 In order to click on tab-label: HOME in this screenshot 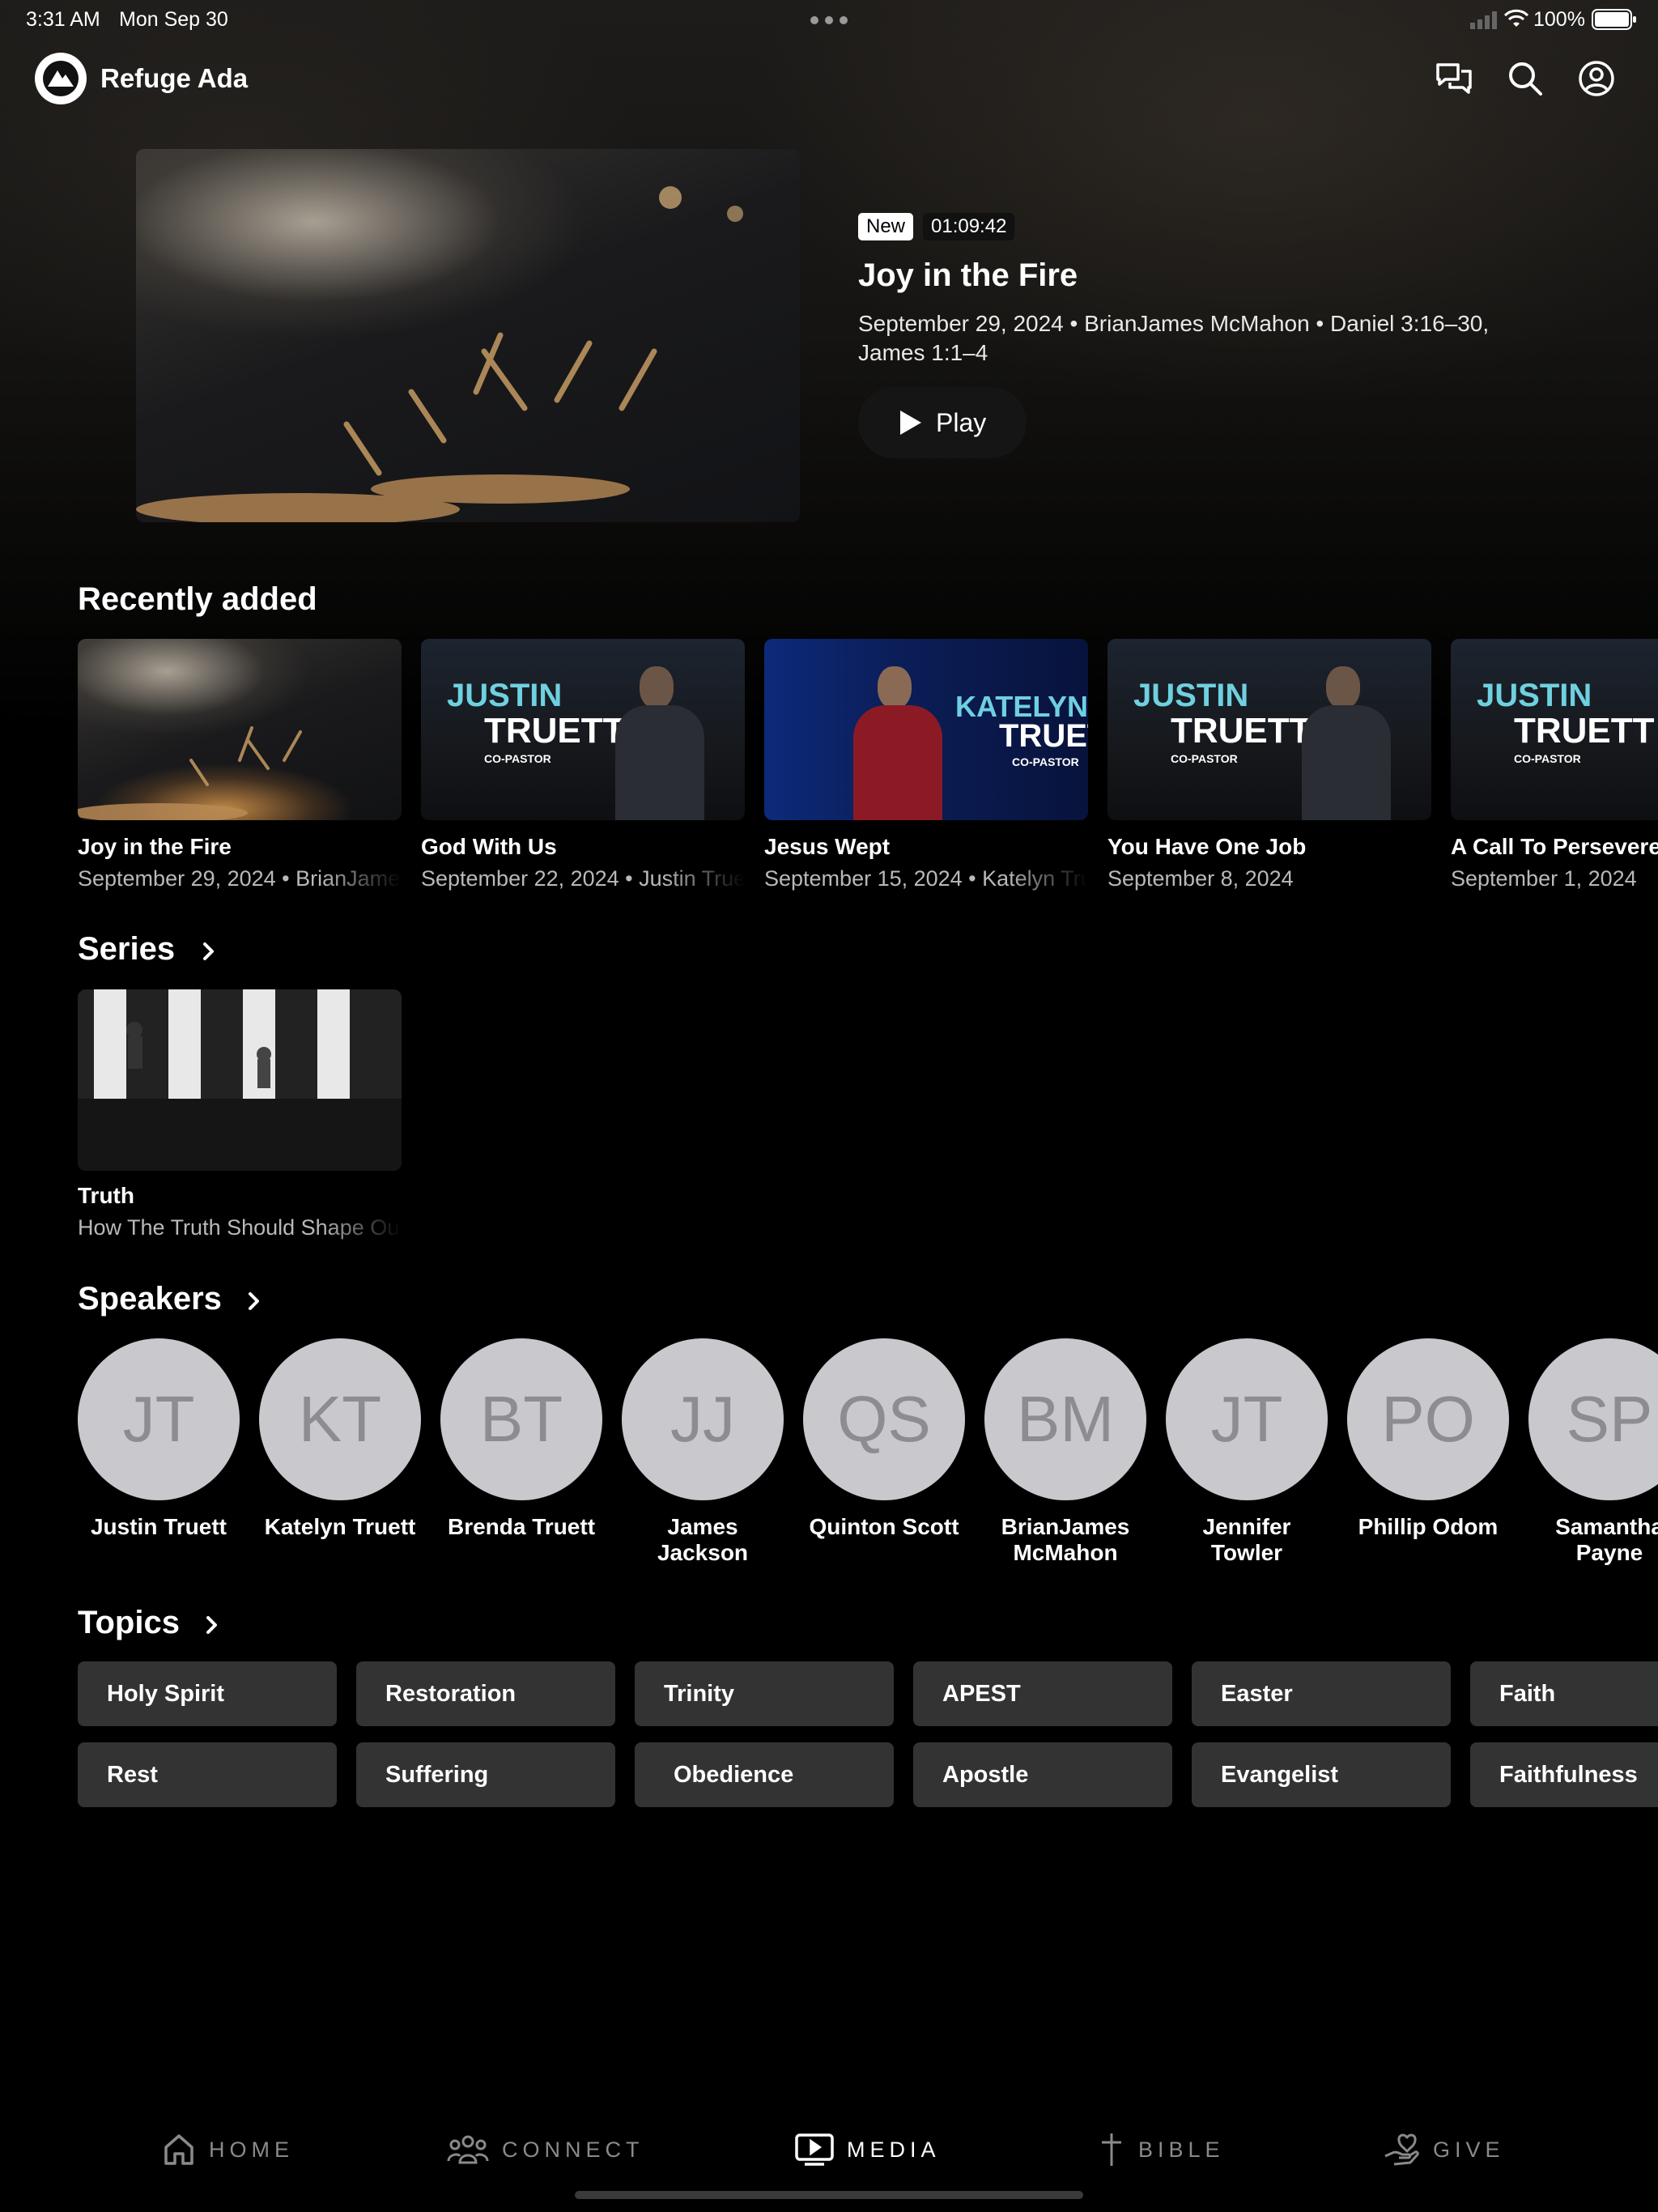, I will do `click(251, 2149)`.